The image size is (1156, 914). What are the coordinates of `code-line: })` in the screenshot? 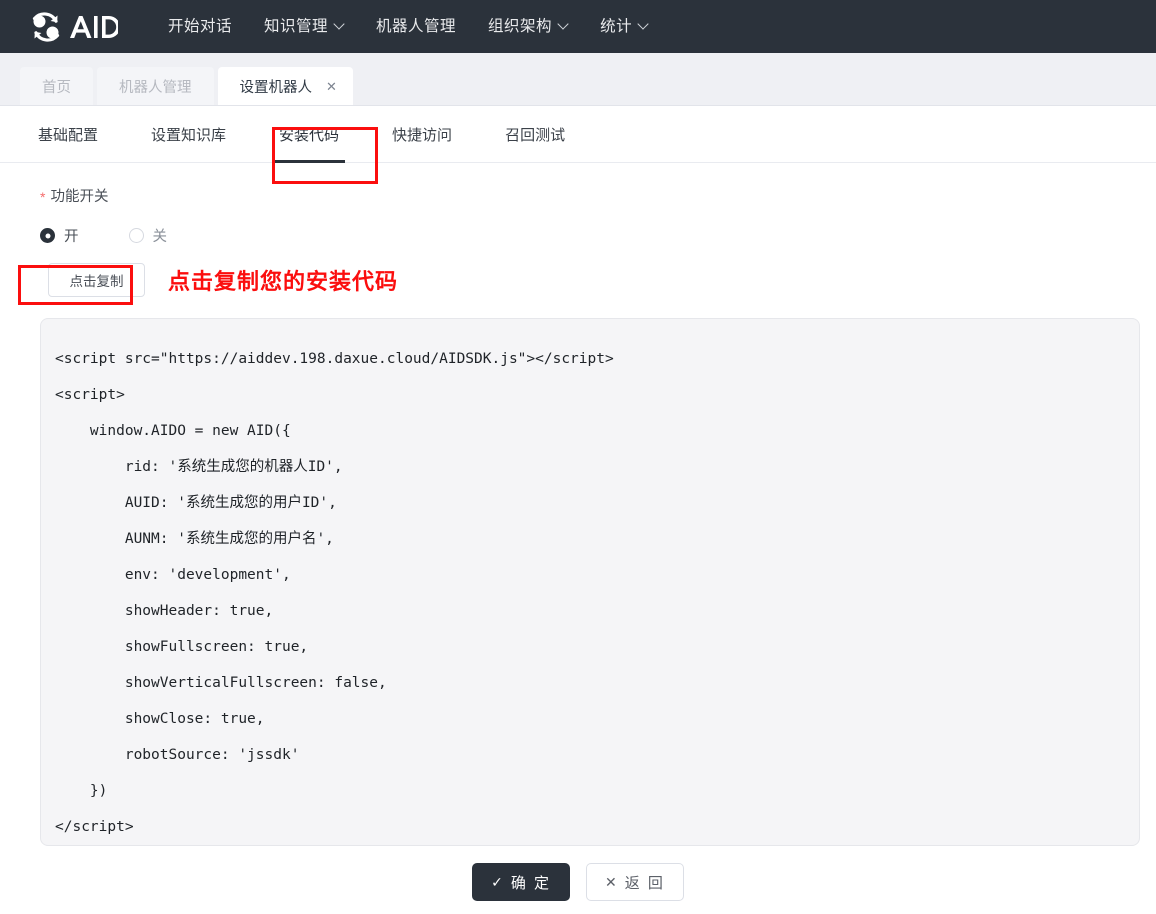 It's located at (81, 791).